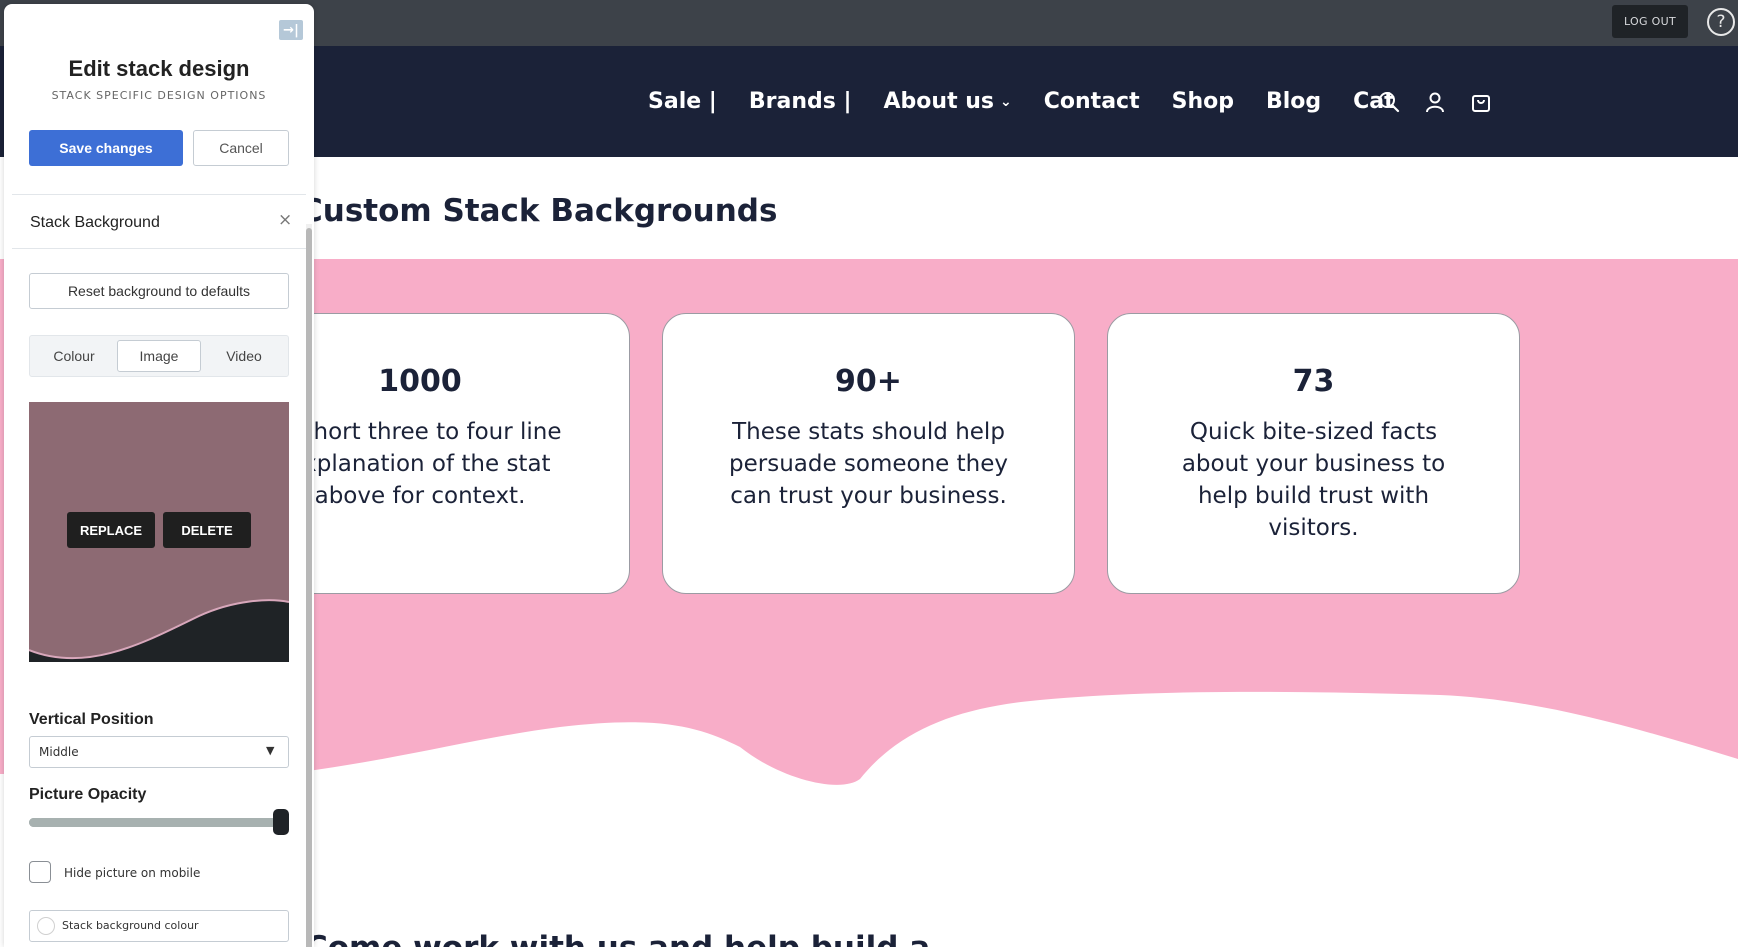  Describe the element at coordinates (207, 530) in the screenshot. I see `delete-image-button: DELETE` at that location.